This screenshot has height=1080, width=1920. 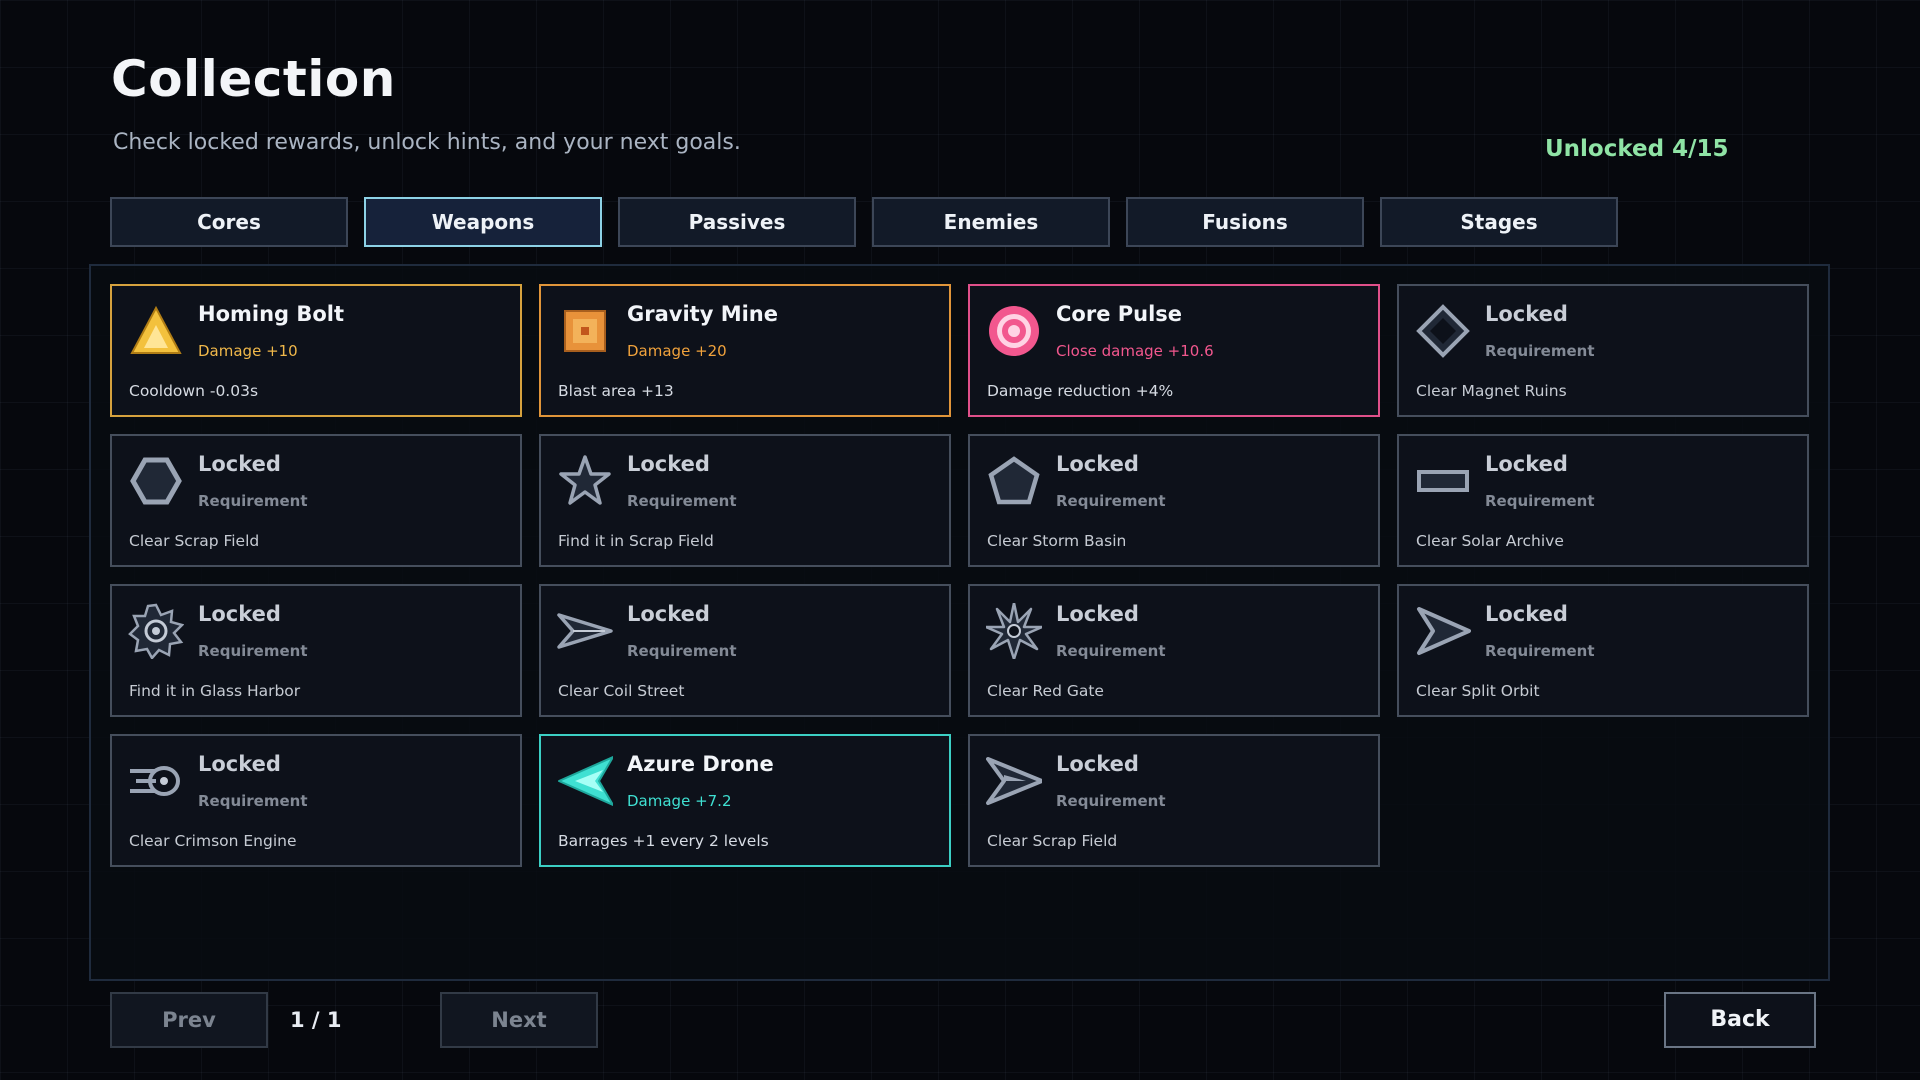 I want to click on card-description: Damage reduction +4%, so click(x=1080, y=391).